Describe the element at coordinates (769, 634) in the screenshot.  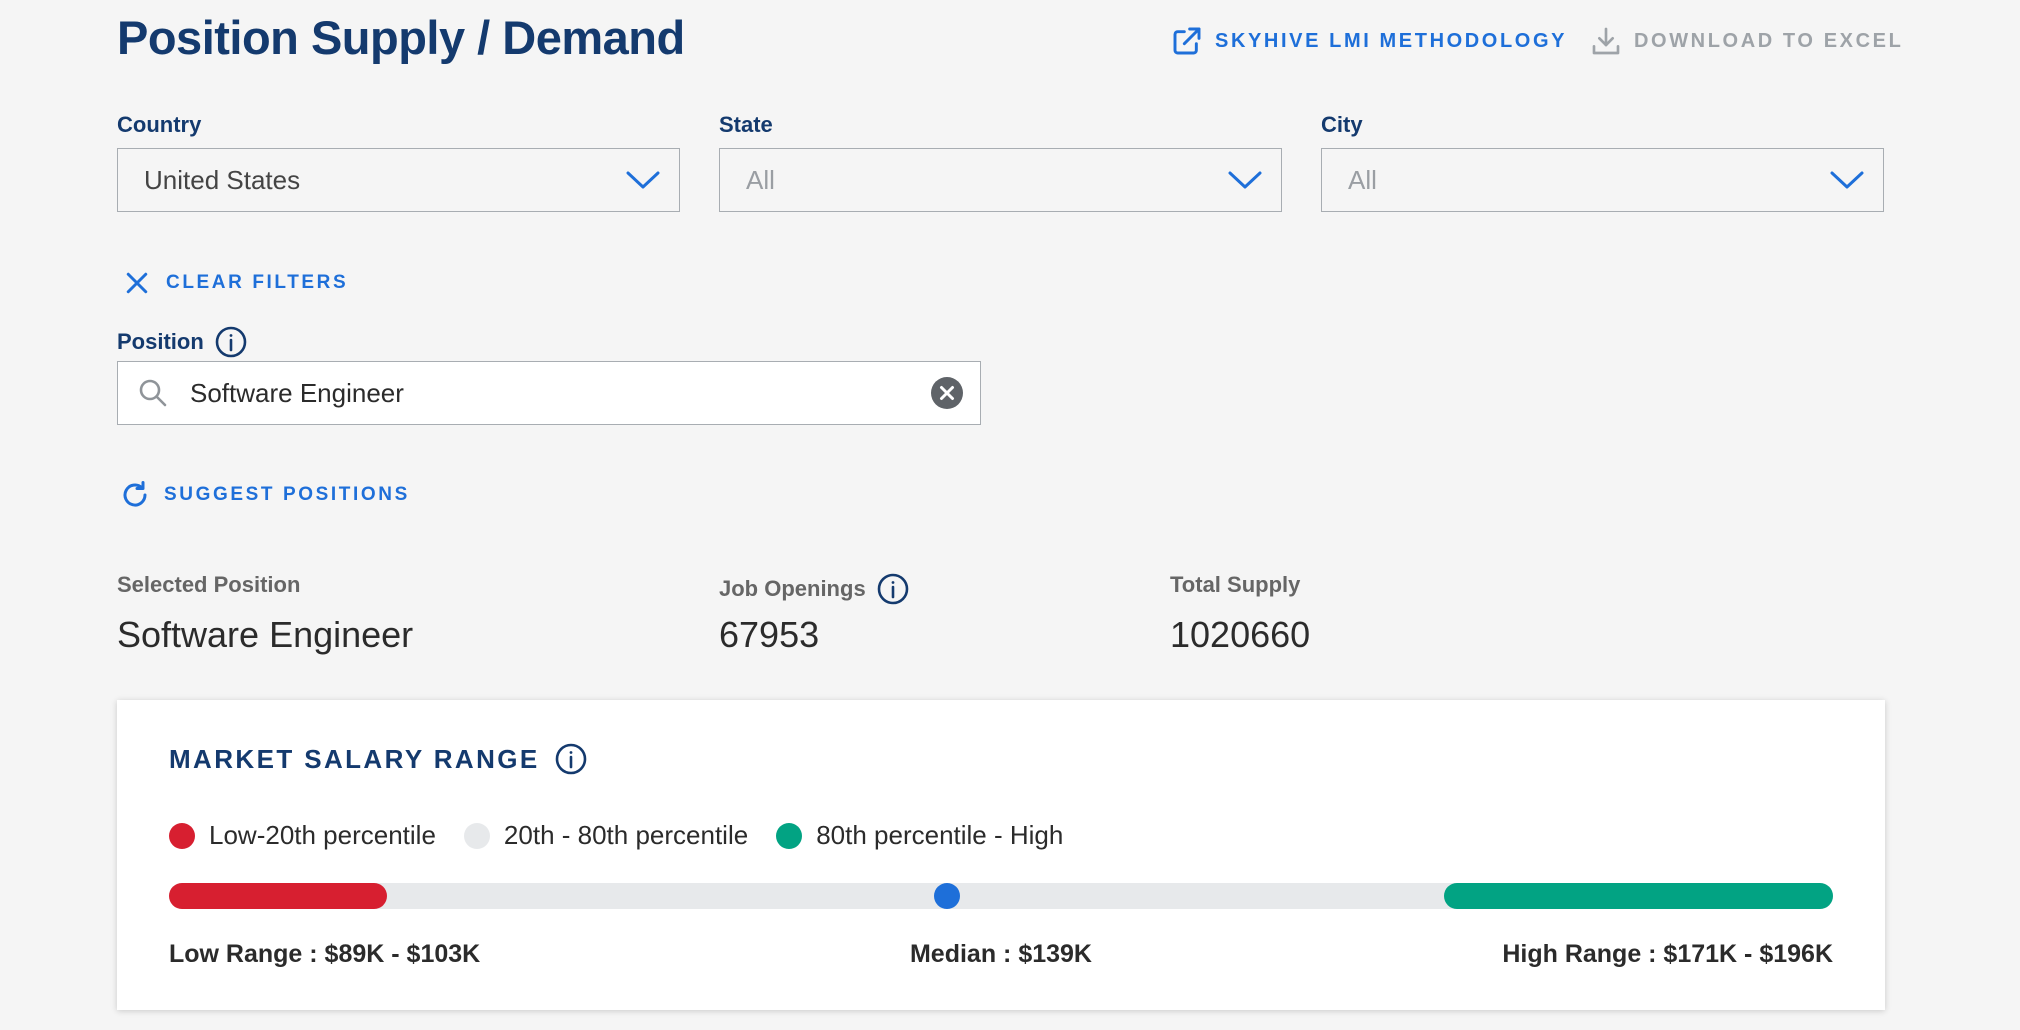
I see `job-openings-value: 67953` at that location.